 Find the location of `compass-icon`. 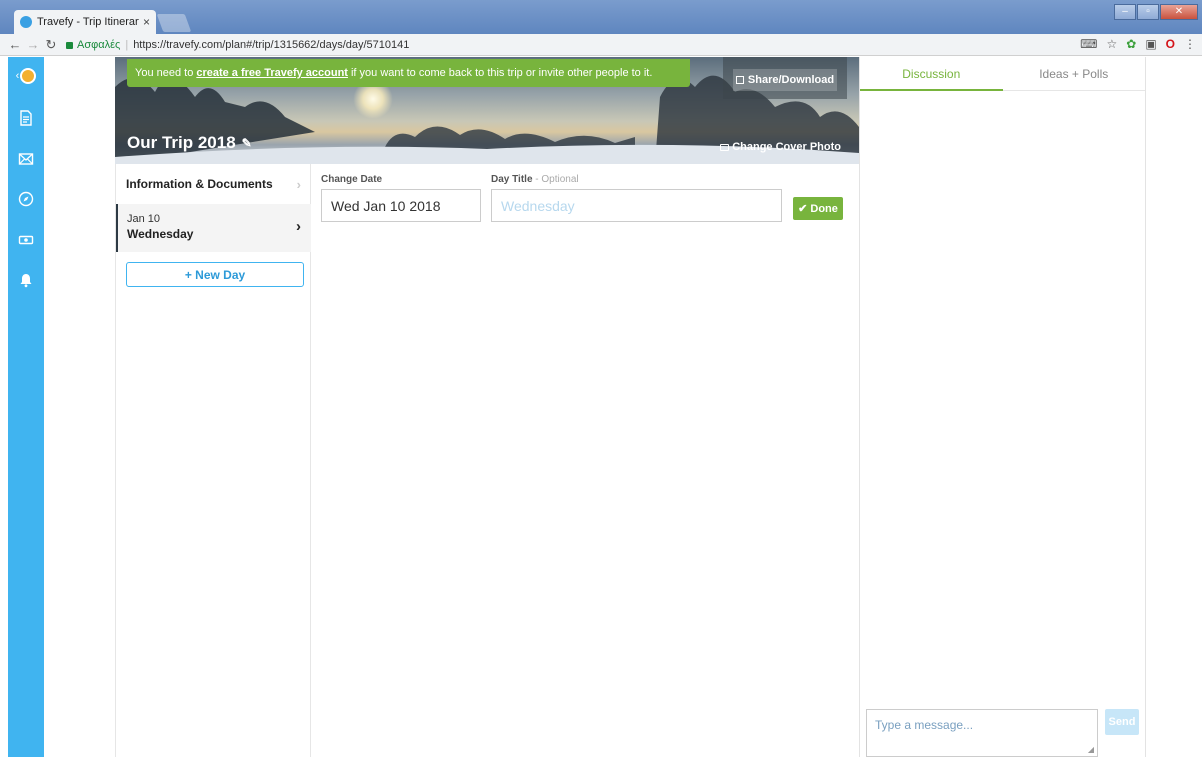

compass-icon is located at coordinates (26, 199).